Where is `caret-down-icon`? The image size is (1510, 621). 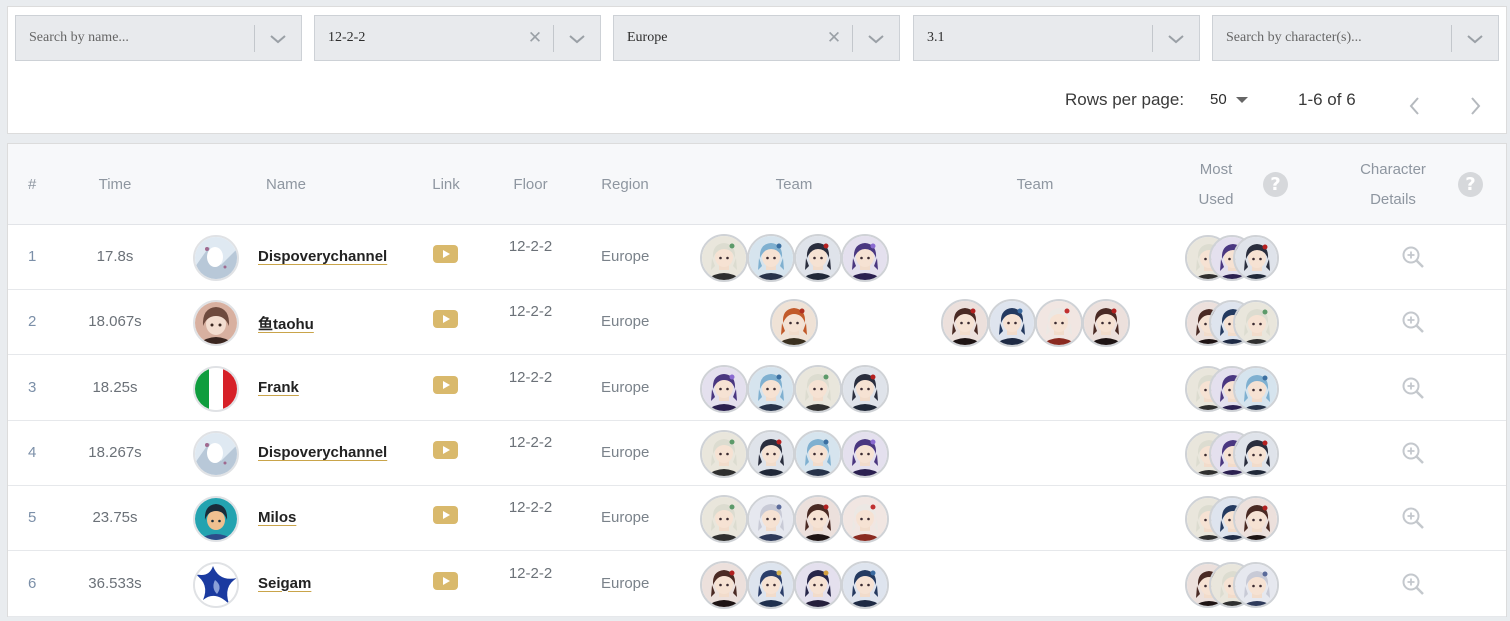 caret-down-icon is located at coordinates (1242, 100).